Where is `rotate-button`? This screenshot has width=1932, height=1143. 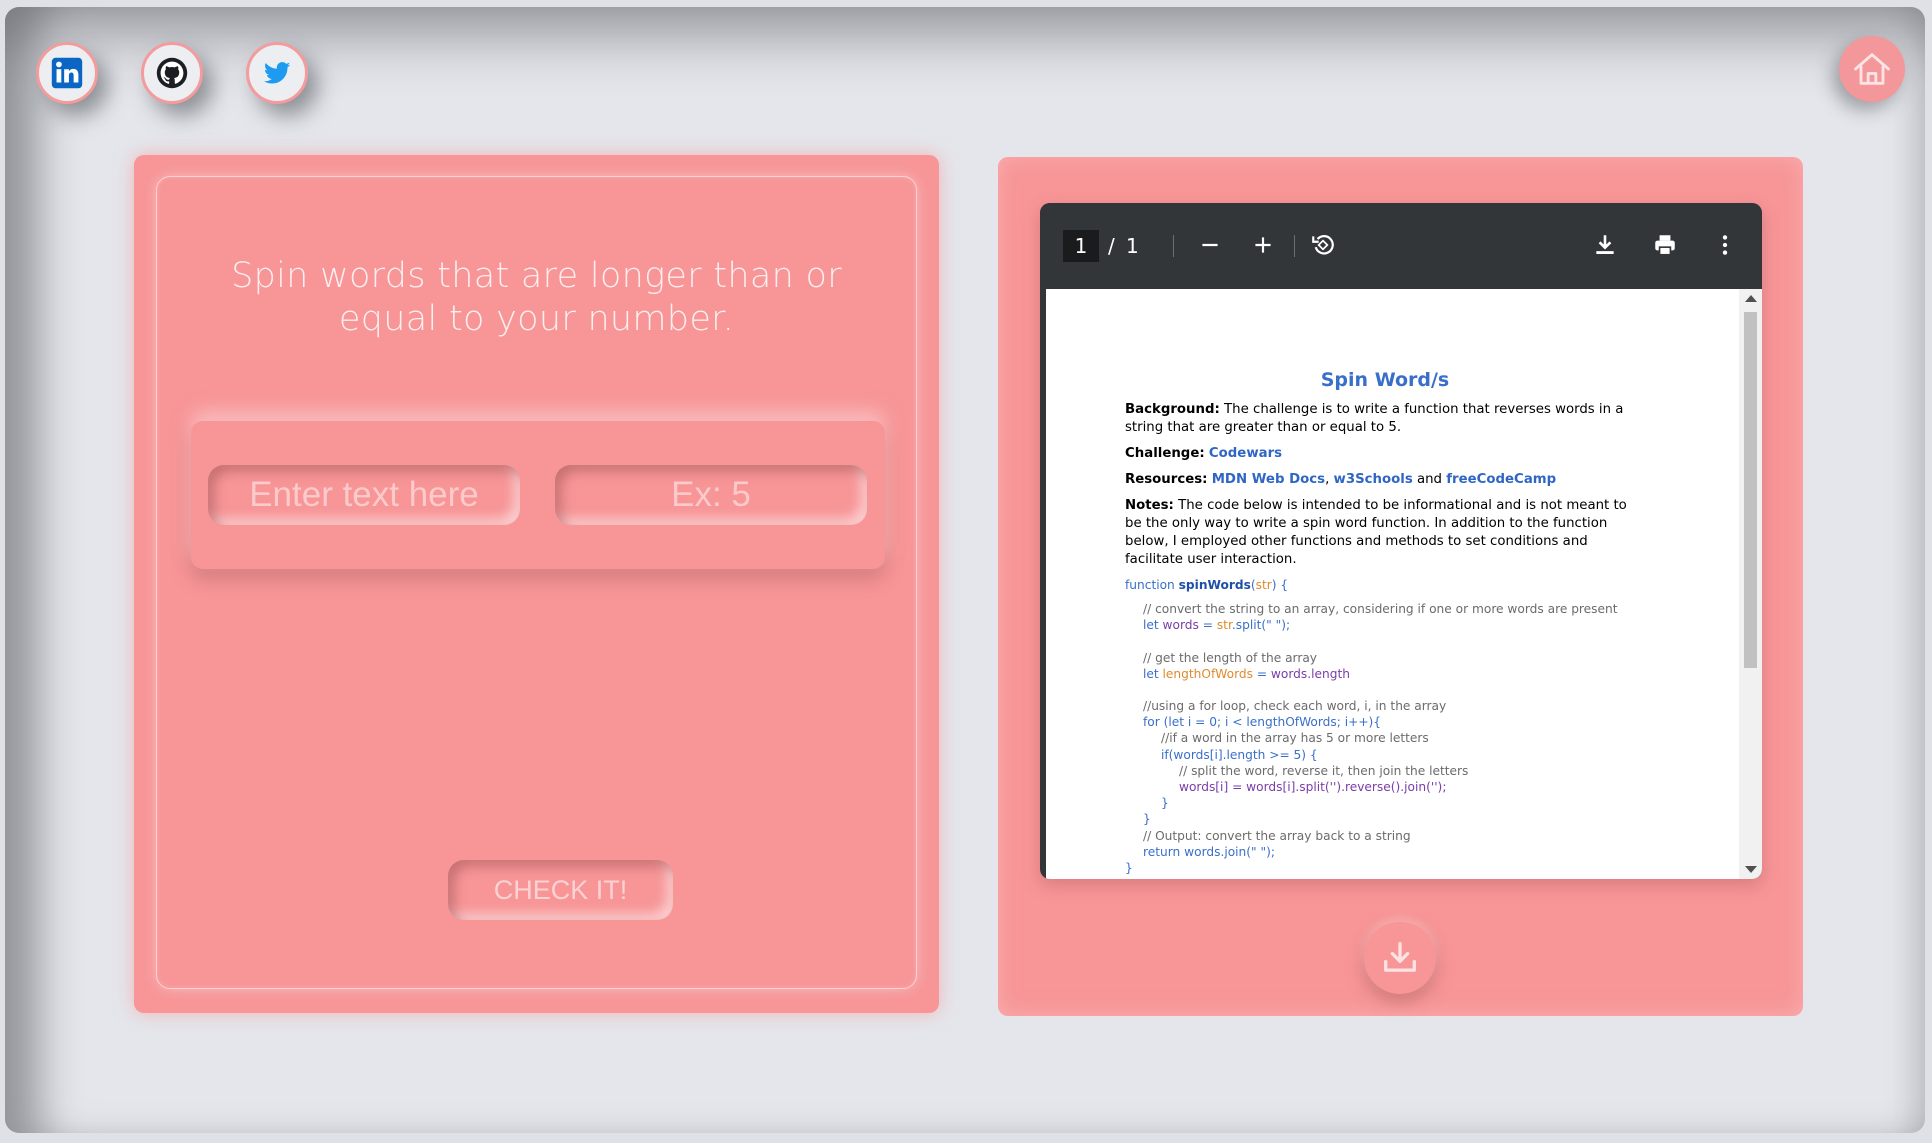
rotate-button is located at coordinates (1323, 245).